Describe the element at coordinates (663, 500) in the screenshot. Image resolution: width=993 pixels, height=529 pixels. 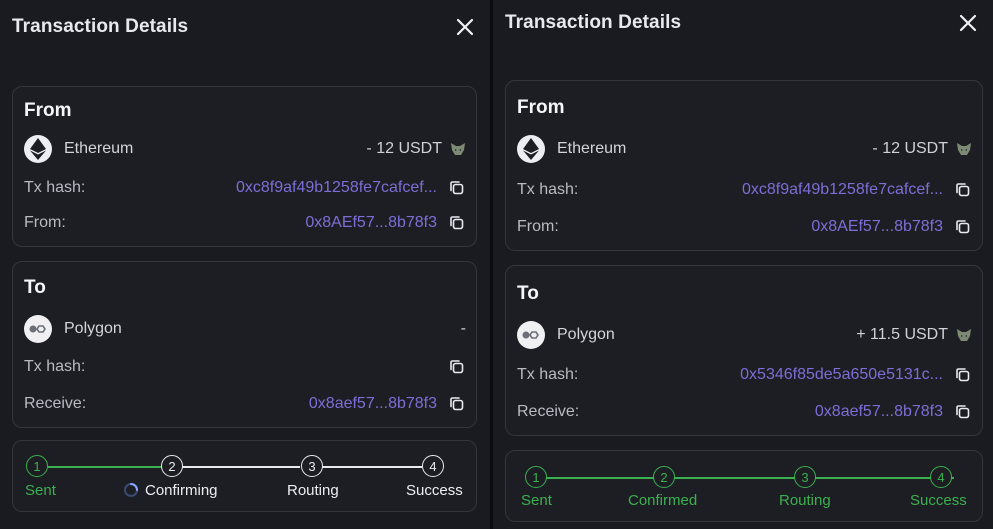
I see `step-2-label: Confirmed` at that location.